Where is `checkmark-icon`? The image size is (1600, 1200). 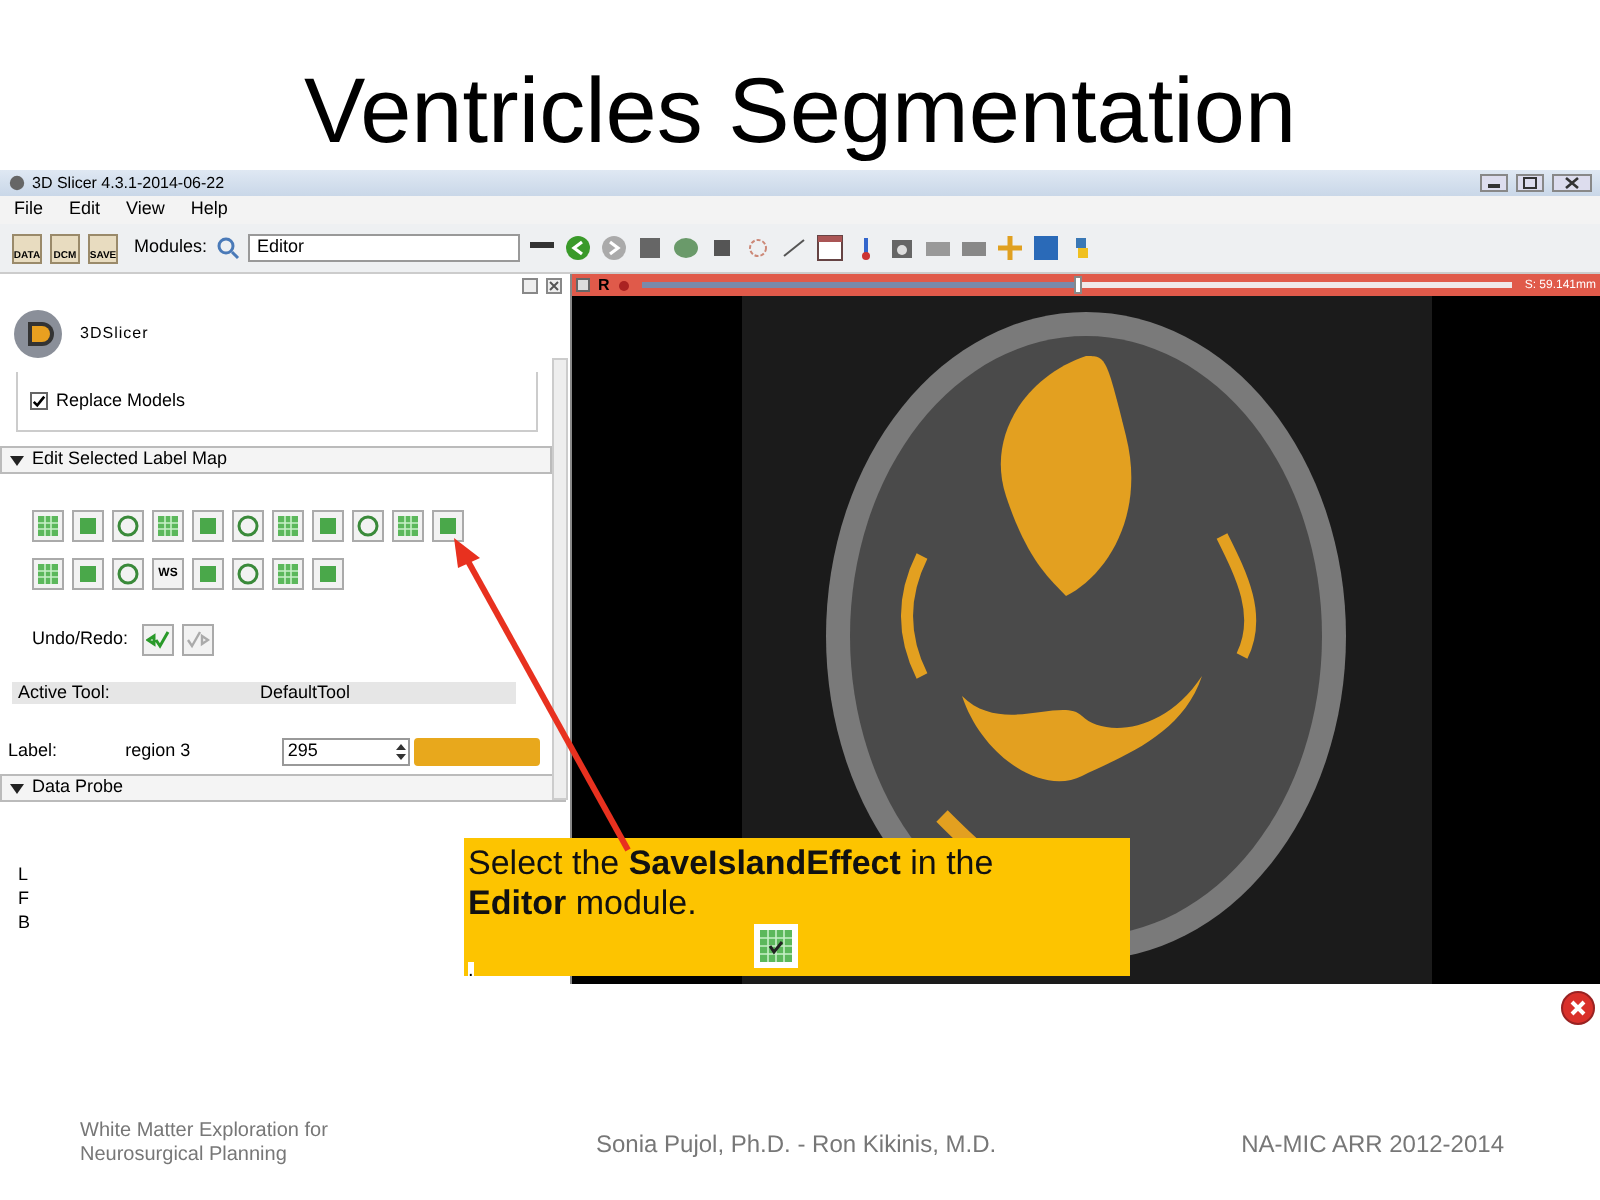
checkmark-icon is located at coordinates (39, 401).